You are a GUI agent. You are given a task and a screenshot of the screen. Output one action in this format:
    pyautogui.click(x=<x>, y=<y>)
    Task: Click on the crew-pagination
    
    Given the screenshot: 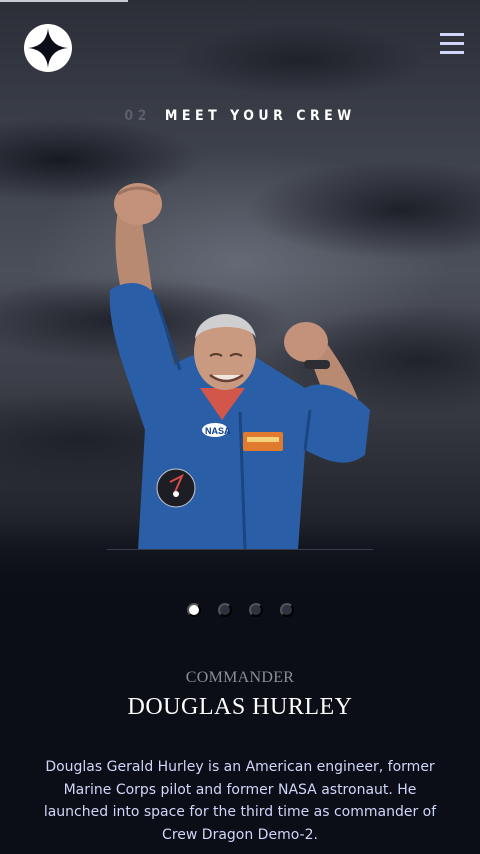 What is the action you would take?
    pyautogui.click(x=240, y=610)
    